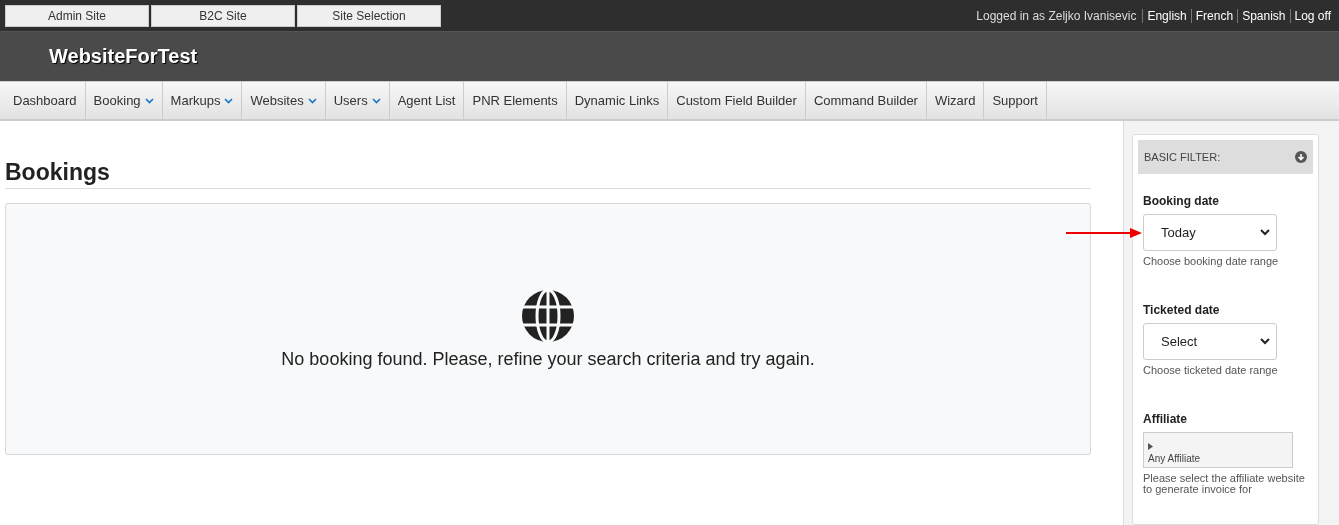  I want to click on header-link: Spanish, so click(1263, 15).